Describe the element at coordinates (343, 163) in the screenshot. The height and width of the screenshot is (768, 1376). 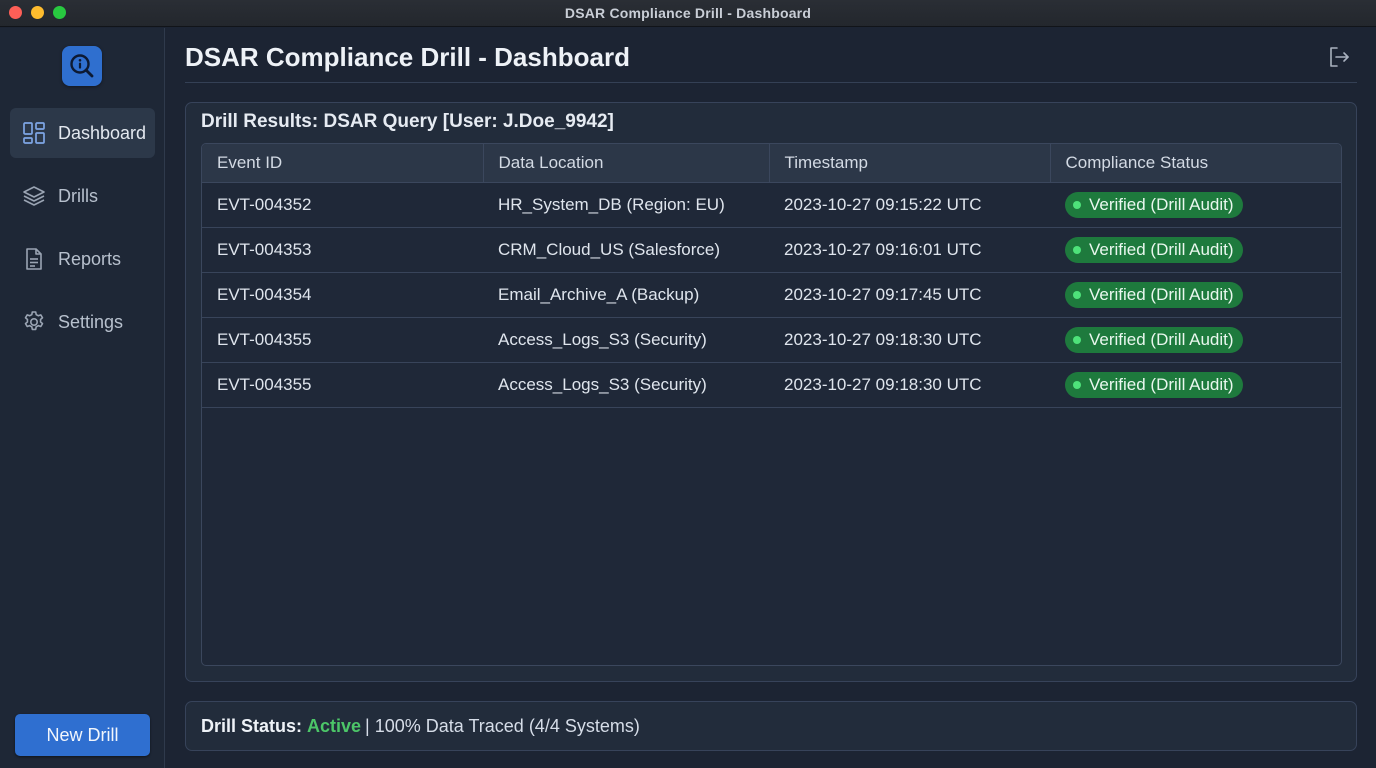
I see `column-header-event-id: Event ID` at that location.